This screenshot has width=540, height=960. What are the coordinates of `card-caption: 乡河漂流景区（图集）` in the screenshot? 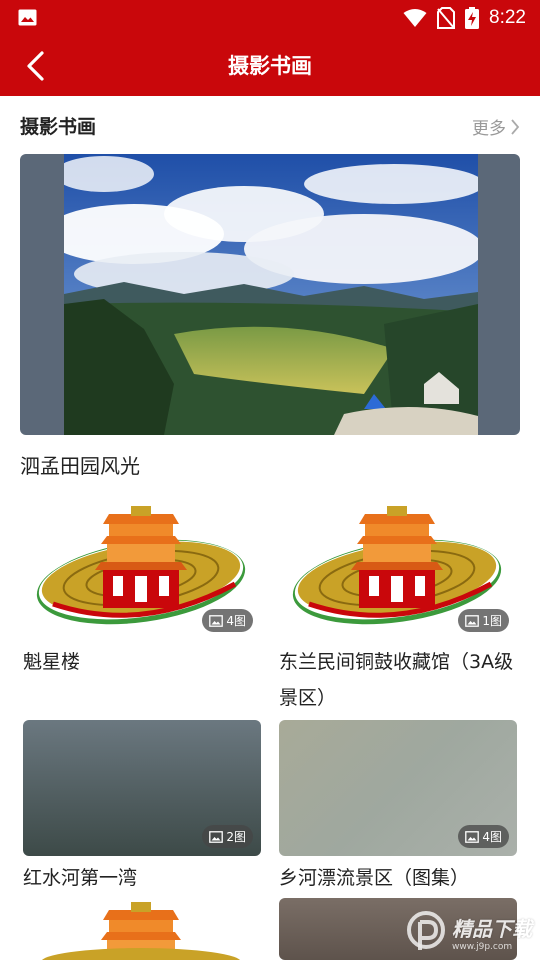 It's located at (374, 878).